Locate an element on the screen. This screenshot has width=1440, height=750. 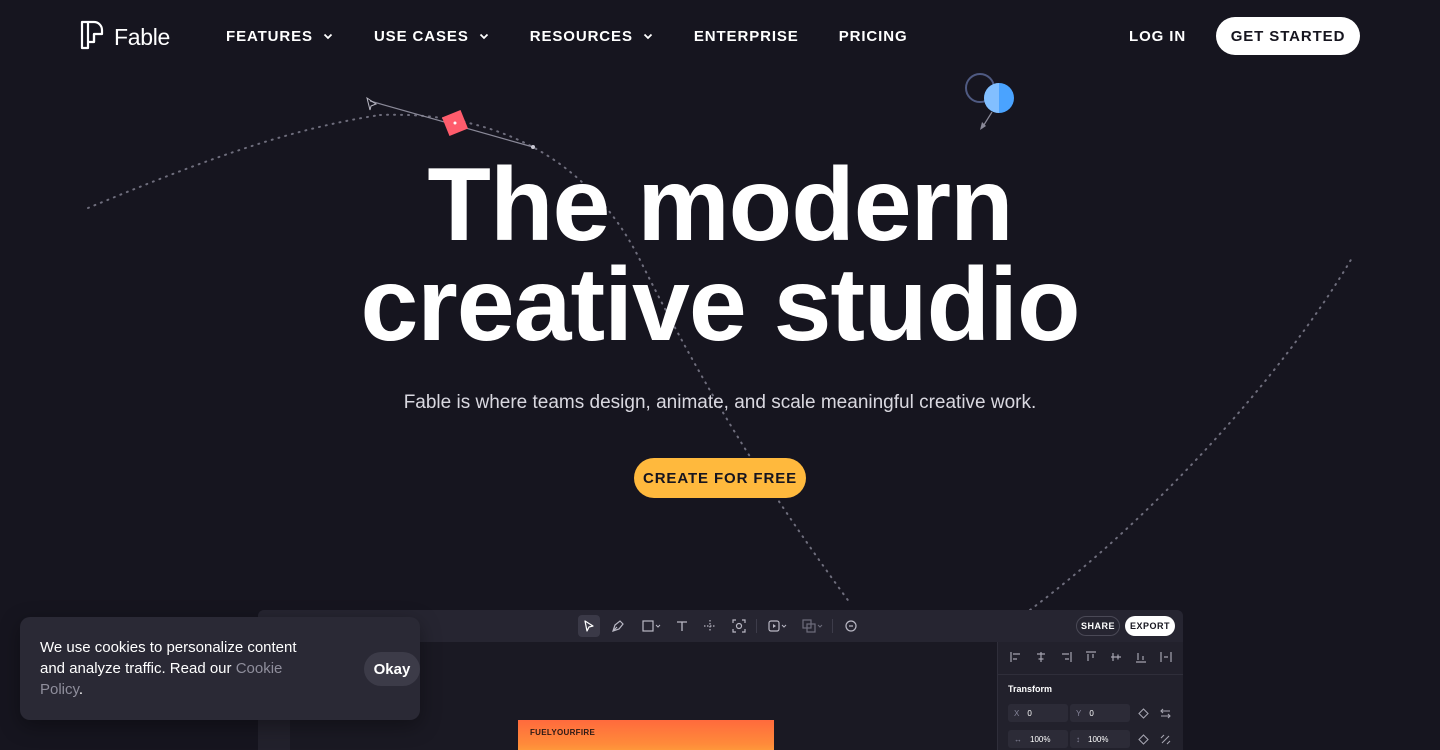
brand-logo: Fable is located at coordinates (125, 37).